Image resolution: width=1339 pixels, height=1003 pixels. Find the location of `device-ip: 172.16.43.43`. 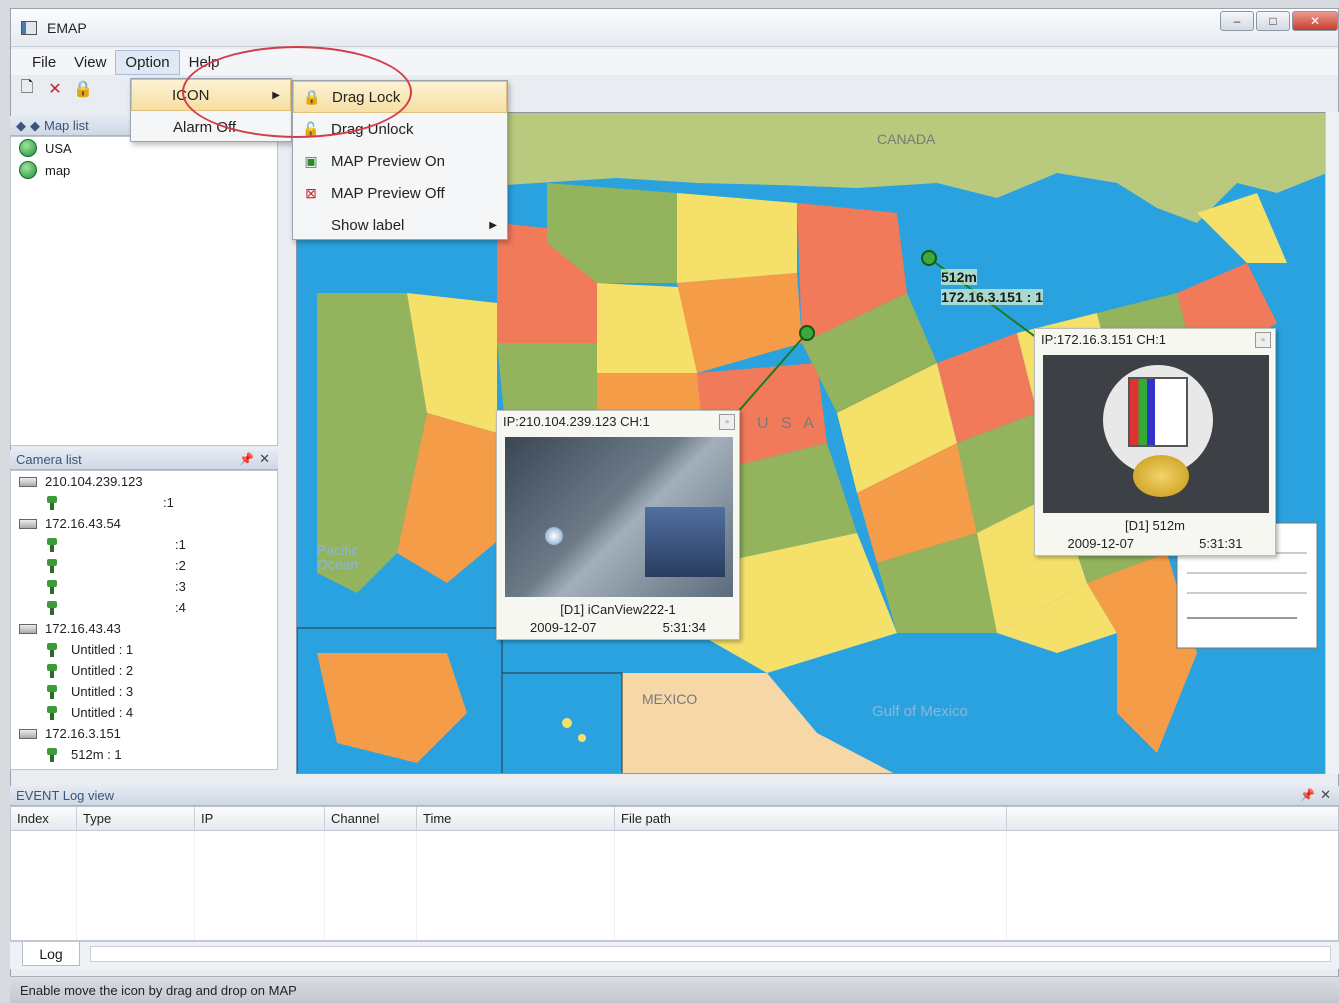

device-ip: 172.16.43.43 is located at coordinates (83, 628).